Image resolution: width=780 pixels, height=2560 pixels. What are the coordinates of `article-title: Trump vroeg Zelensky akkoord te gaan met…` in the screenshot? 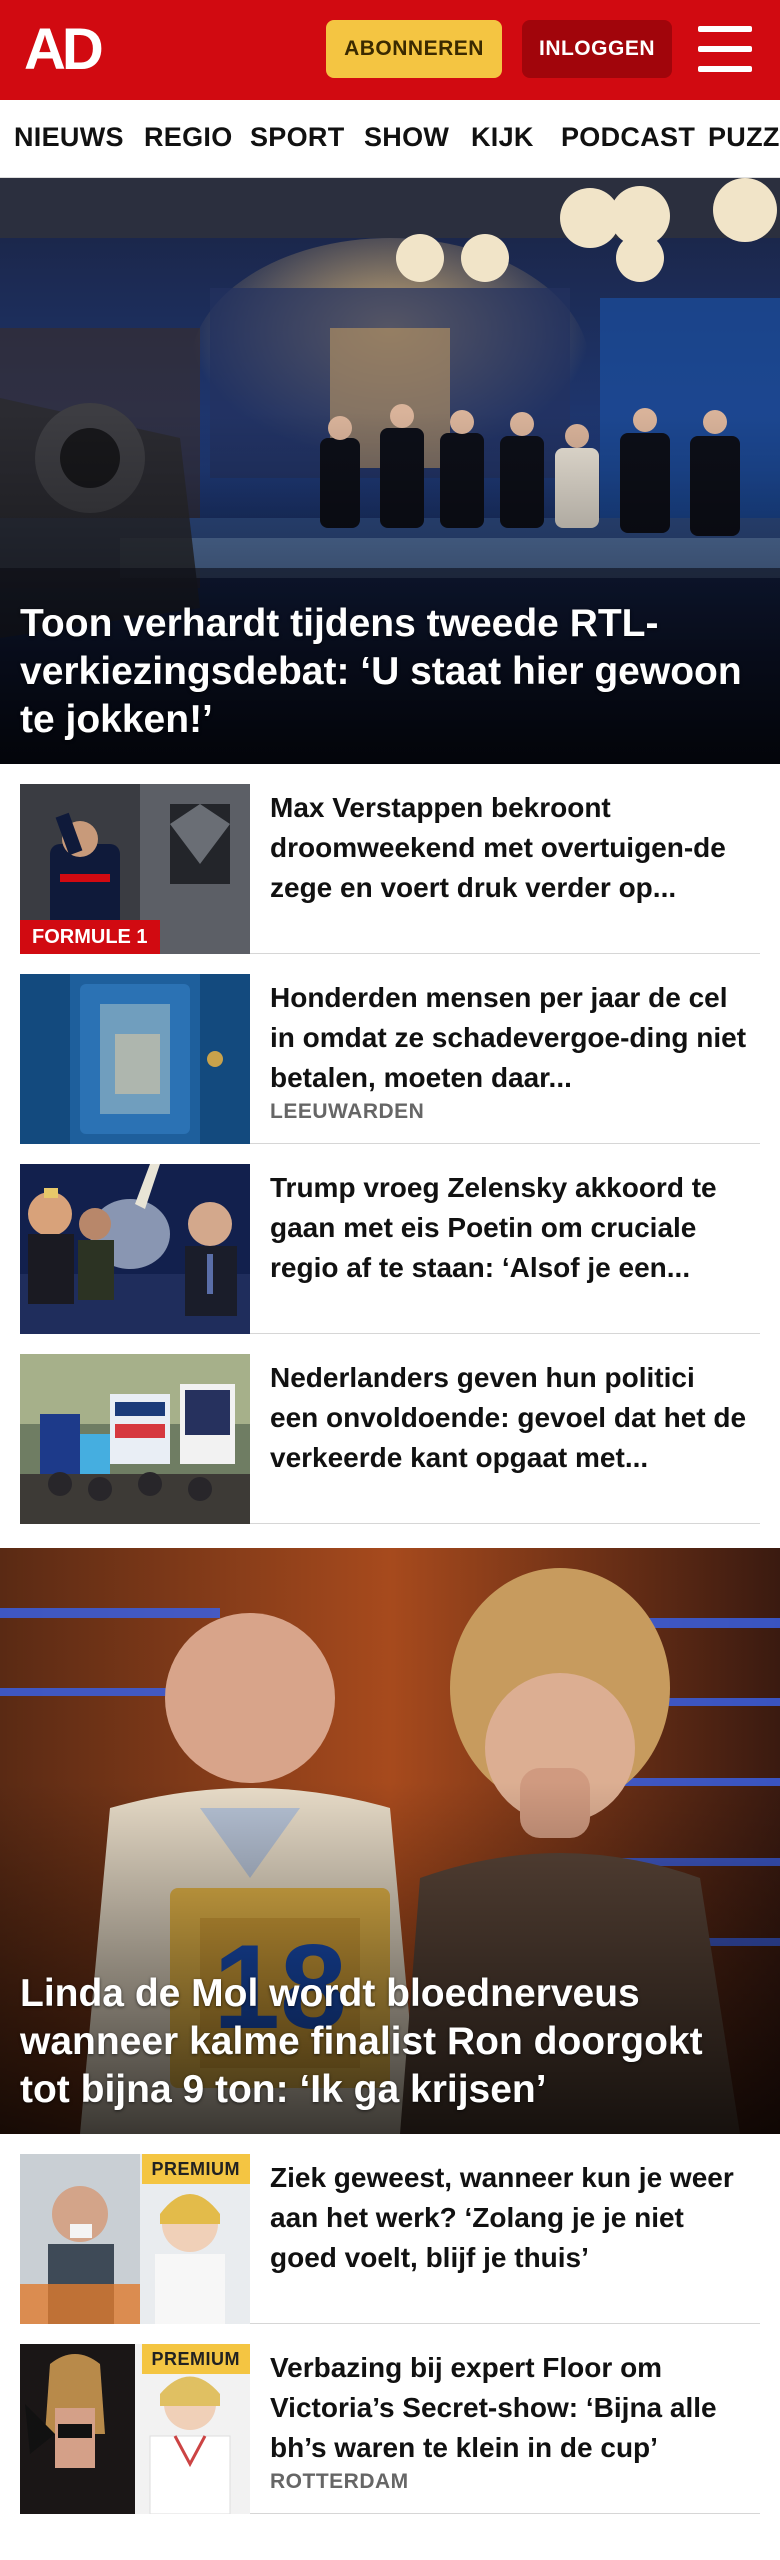 It's located at (510, 1228).